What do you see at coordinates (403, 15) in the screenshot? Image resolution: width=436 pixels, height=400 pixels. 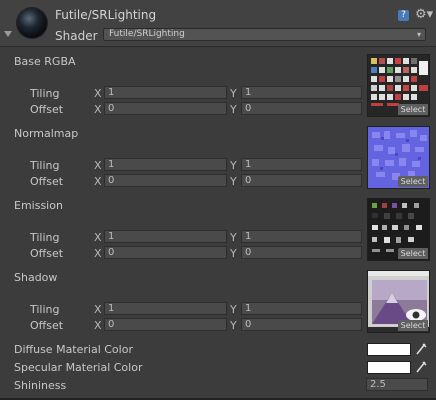 I see `help-icon: ?` at bounding box center [403, 15].